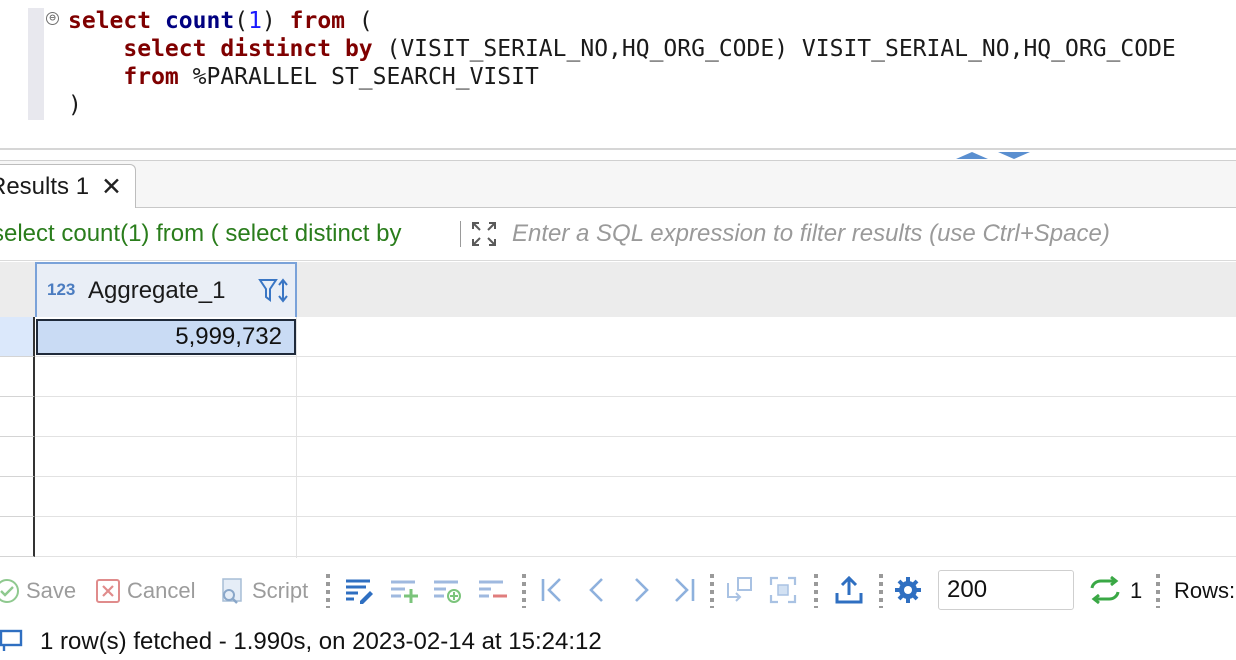 Image resolution: width=1236 pixels, height=660 pixels. I want to click on column-divider, so click(296, 437).